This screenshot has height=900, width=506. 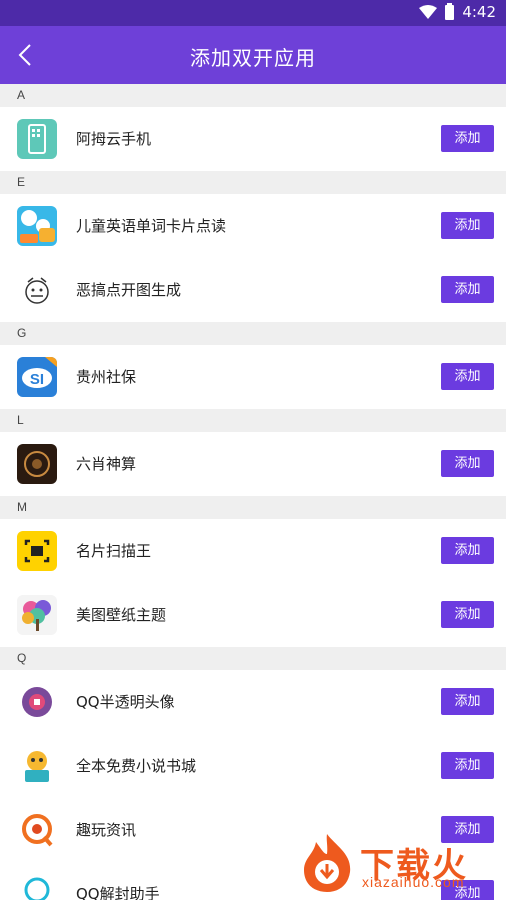 I want to click on app-name: 阿拇云手机, so click(x=114, y=139).